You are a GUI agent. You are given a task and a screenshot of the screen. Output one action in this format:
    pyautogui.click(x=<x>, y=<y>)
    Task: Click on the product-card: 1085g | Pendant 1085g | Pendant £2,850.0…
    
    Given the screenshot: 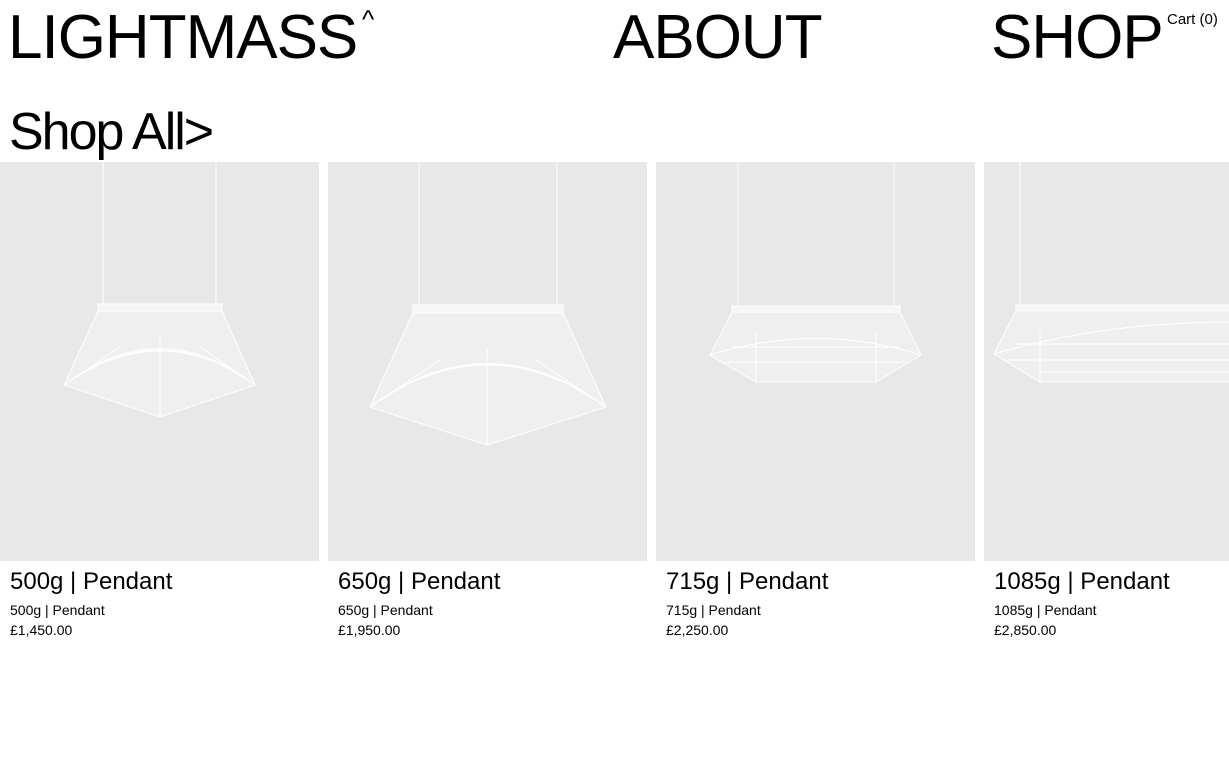 What is the action you would take?
    pyautogui.click(x=1106, y=412)
    